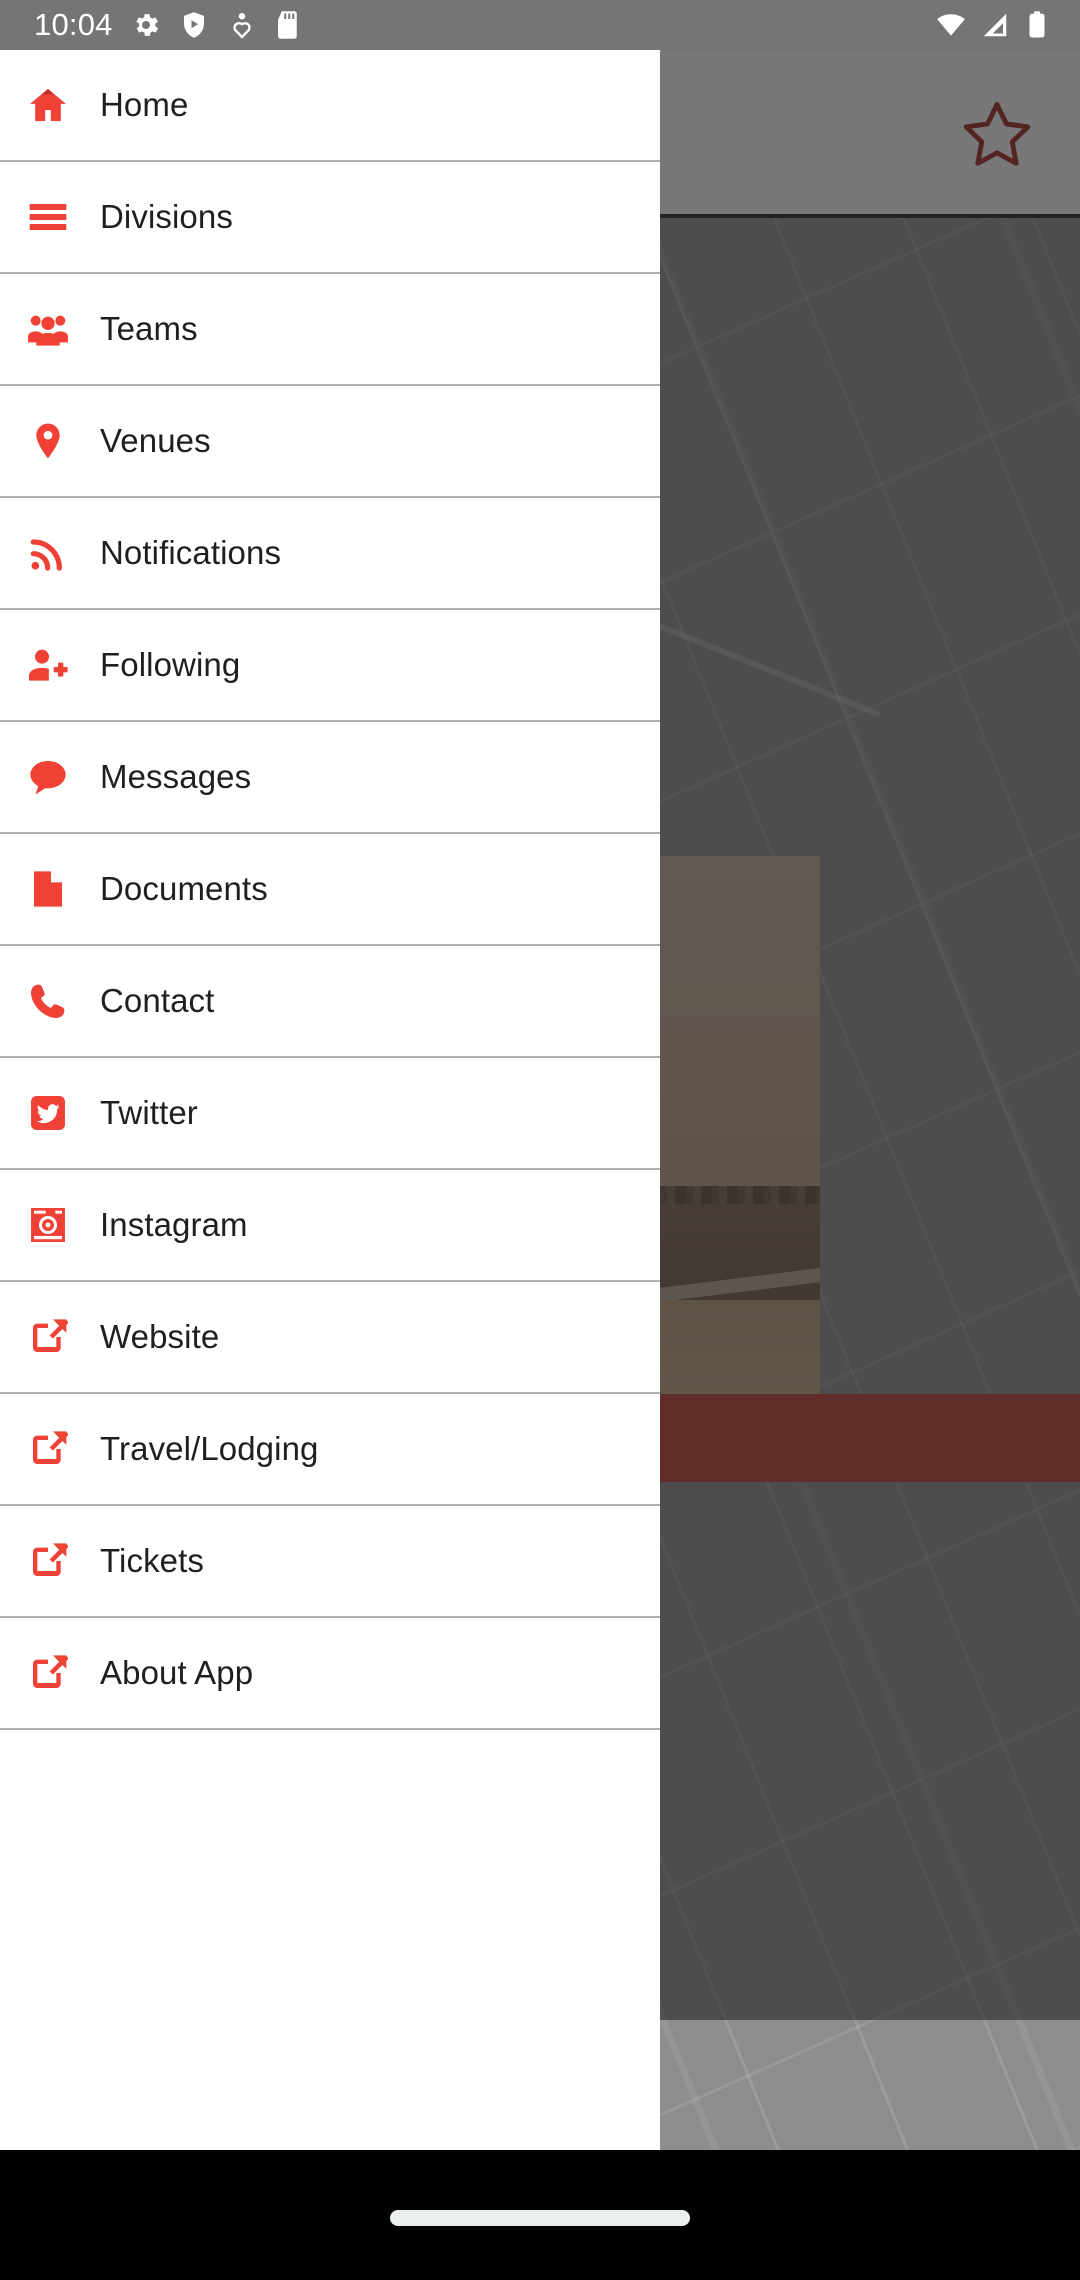 The width and height of the screenshot is (1080, 2280). Describe the element at coordinates (191, 552) in the screenshot. I see `sidebar-item-label: Notifications` at that location.